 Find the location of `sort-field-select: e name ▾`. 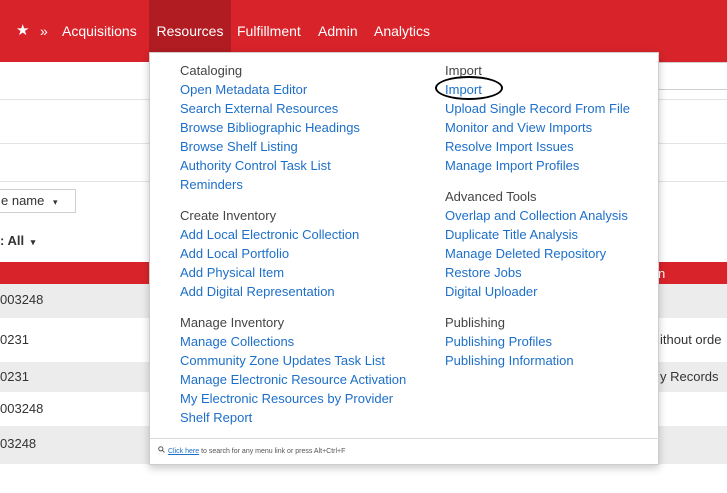

sort-field-select: e name ▾ is located at coordinates (38, 201).